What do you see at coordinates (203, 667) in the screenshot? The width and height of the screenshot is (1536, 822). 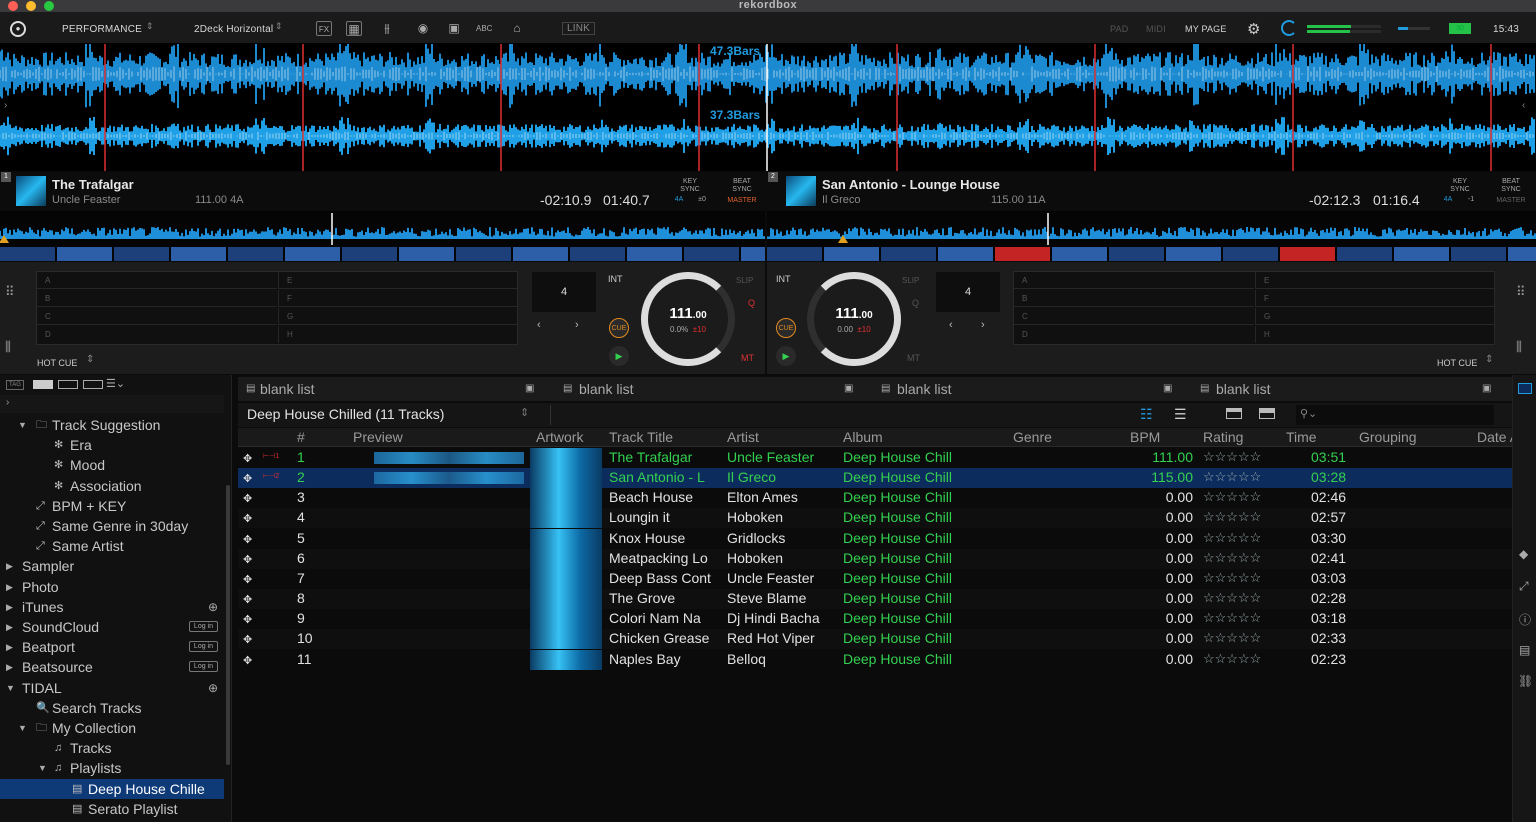 I see `login-button: Log in` at bounding box center [203, 667].